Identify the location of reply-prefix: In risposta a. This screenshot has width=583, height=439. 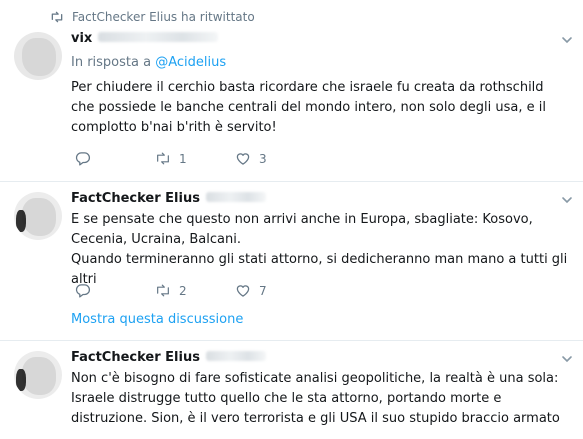
(111, 62).